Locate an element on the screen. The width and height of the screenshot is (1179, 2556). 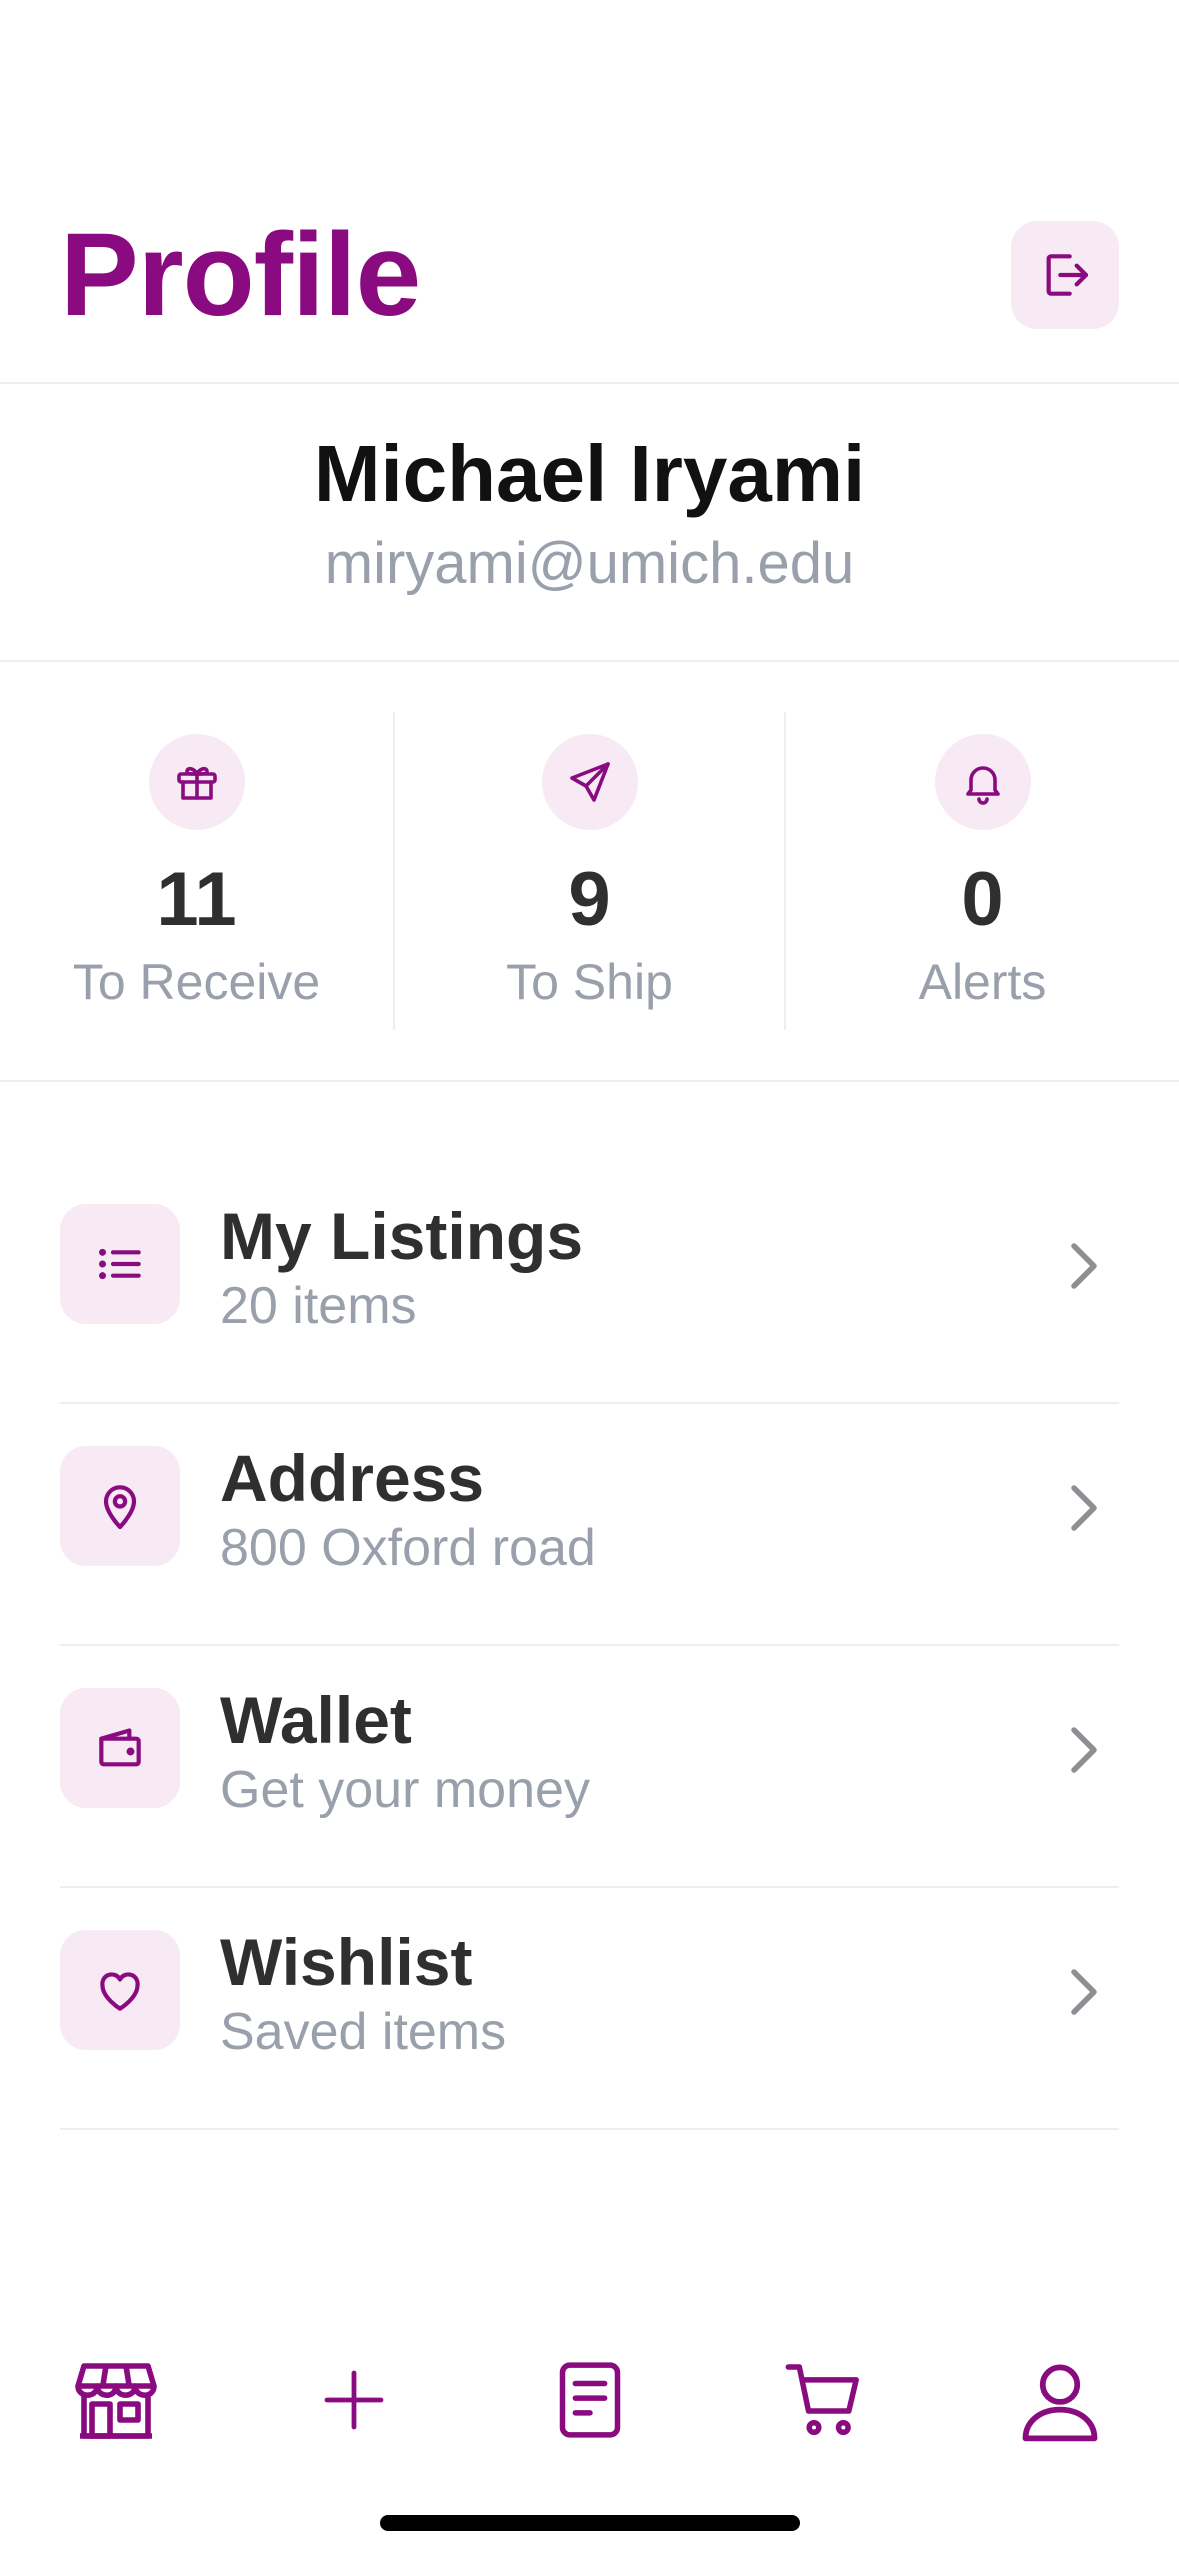
stat-to-receive: 11 To Receive is located at coordinates (196, 871).